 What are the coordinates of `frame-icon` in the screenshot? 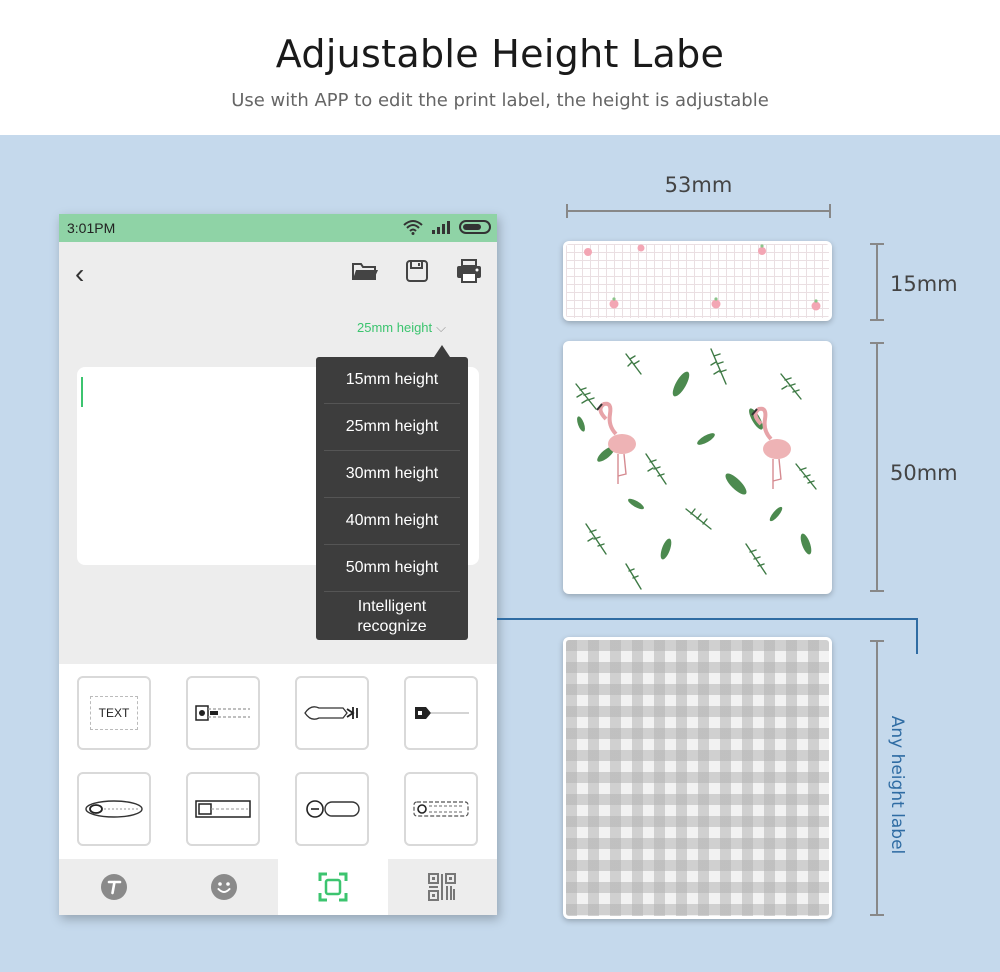 It's located at (333, 887).